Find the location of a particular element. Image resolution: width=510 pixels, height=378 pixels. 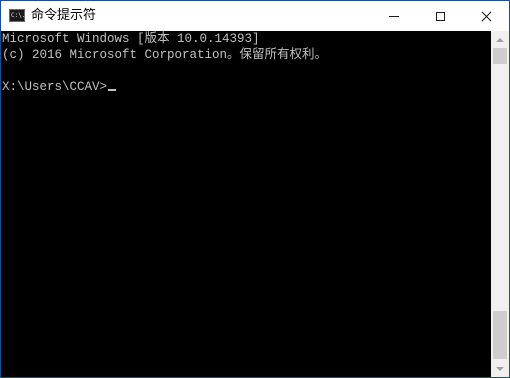

text-cursor is located at coordinates (112, 90).